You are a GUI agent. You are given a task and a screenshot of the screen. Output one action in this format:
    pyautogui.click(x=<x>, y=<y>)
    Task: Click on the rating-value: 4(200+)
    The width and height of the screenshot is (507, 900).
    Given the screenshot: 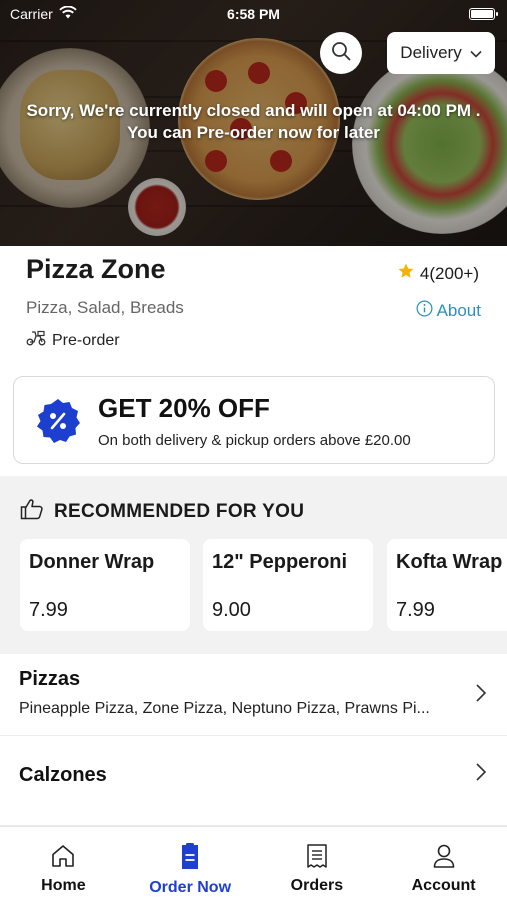 What is the action you would take?
    pyautogui.click(x=449, y=273)
    